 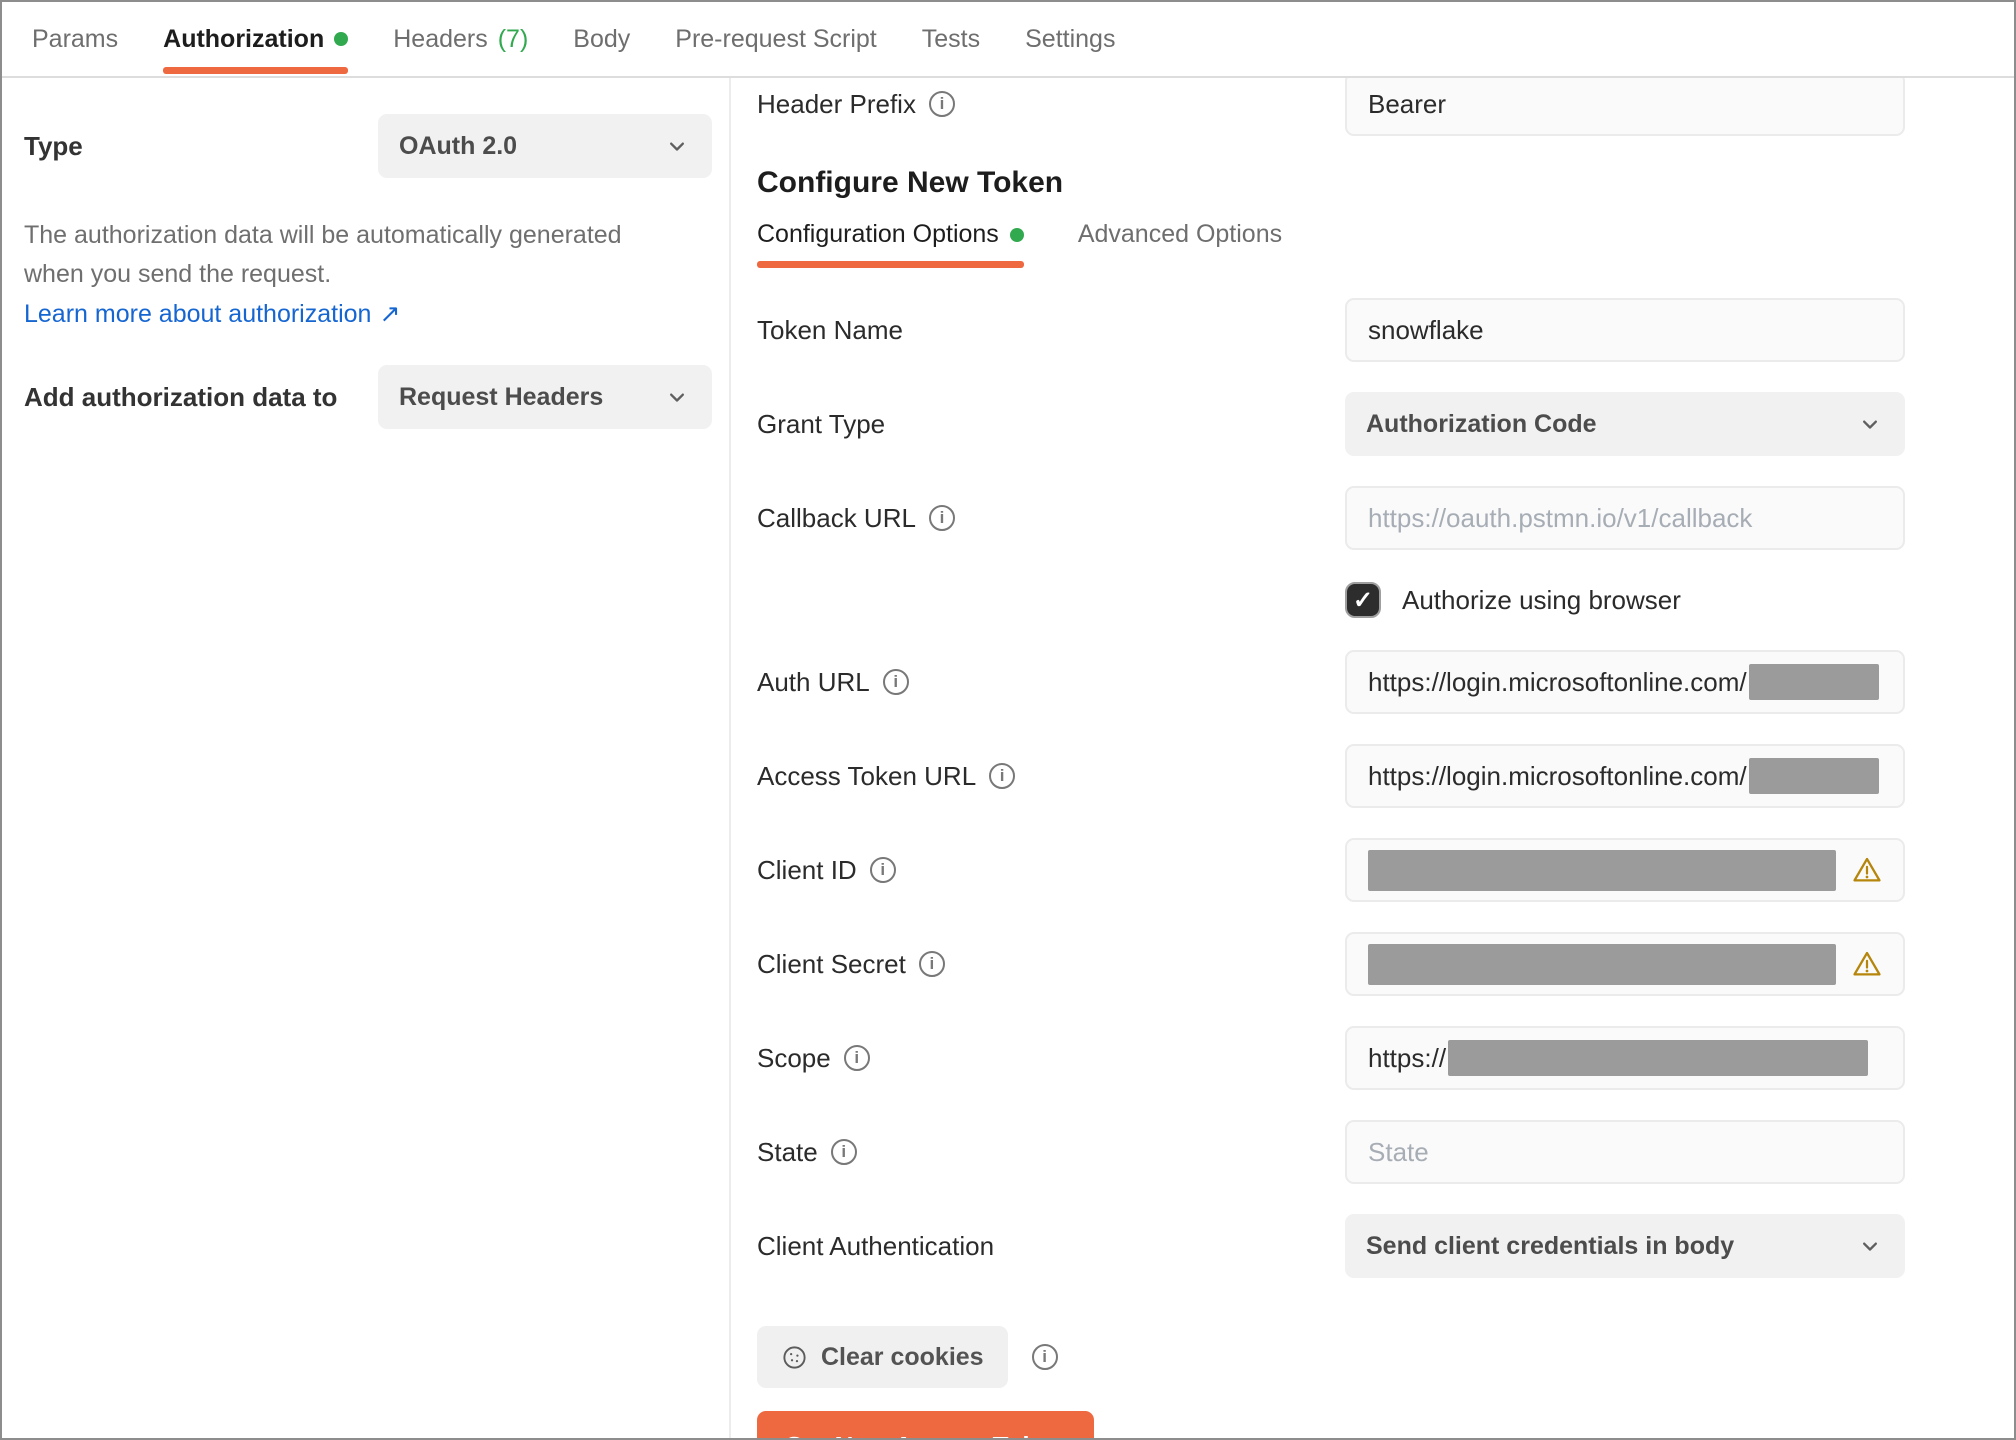 What do you see at coordinates (1180, 234) in the screenshot?
I see `tab-advanced-options-label: Advanced Options` at bounding box center [1180, 234].